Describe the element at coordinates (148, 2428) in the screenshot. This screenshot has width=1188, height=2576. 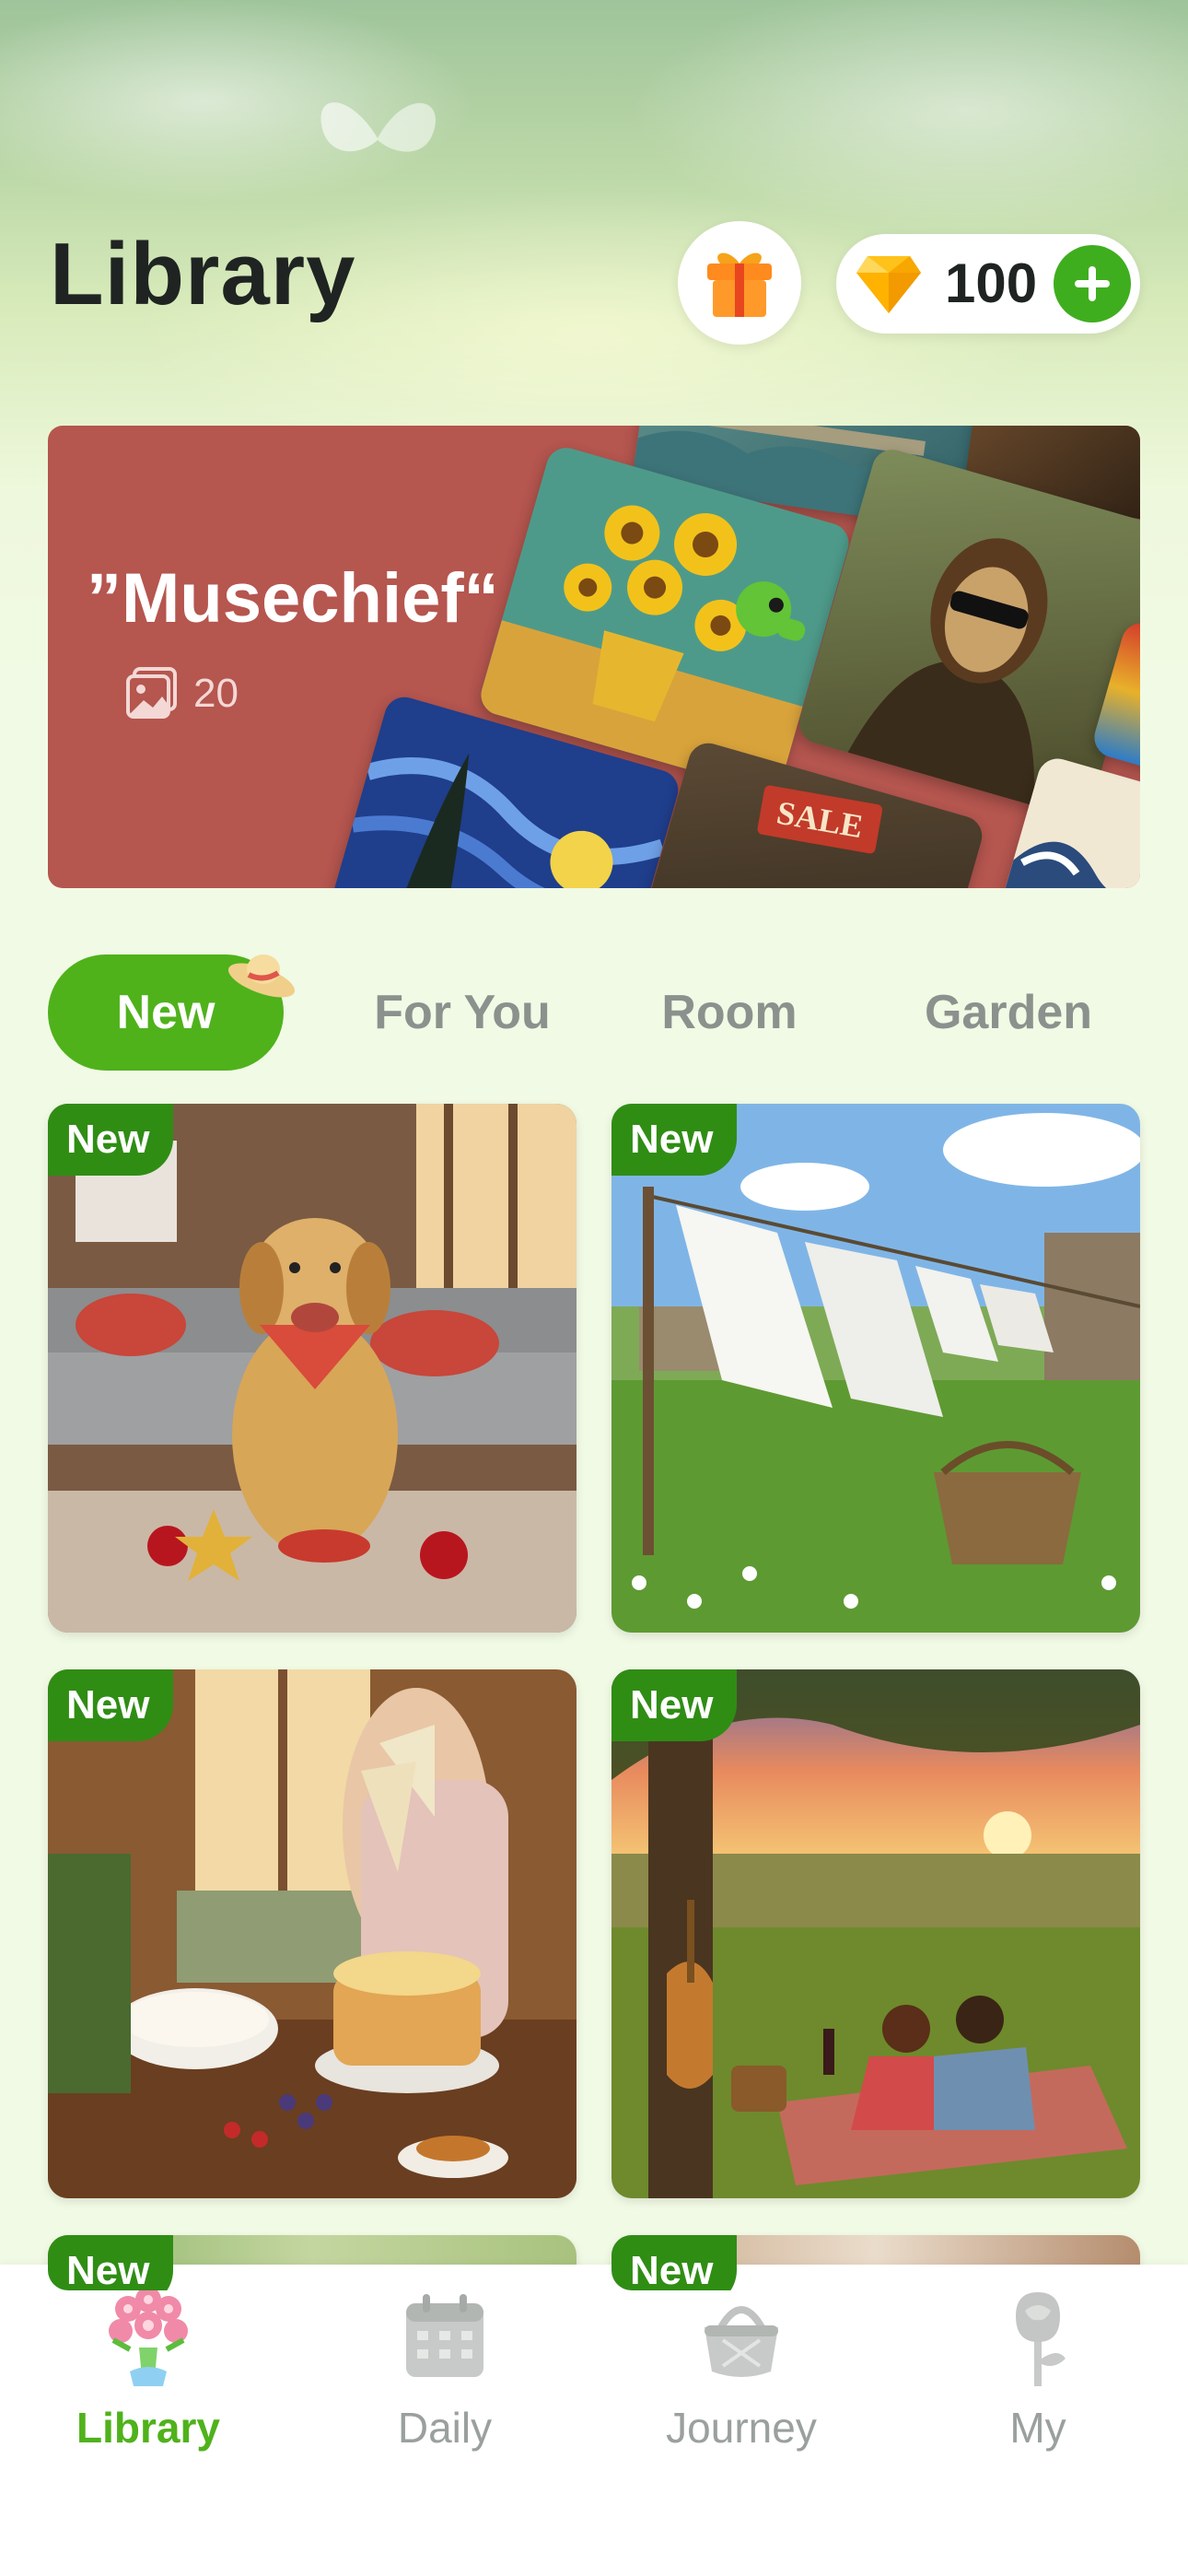
I see `nav-label-library: Library` at that location.